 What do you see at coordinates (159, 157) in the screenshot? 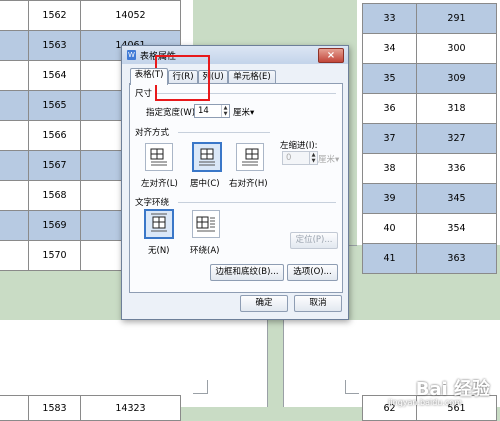
I see `align-left-icon` at bounding box center [159, 157].